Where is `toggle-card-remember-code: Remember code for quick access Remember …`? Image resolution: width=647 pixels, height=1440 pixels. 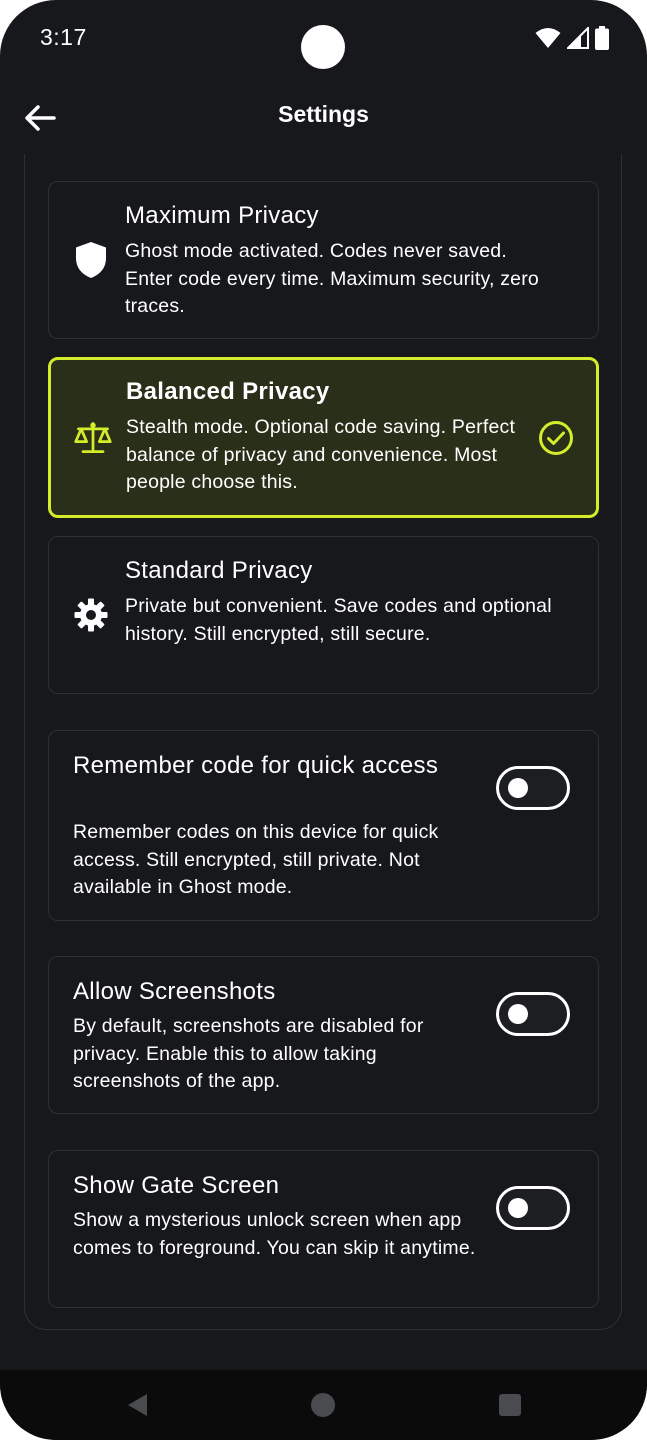
toggle-card-remember-code: Remember code for quick access Remember … is located at coordinates (323, 825).